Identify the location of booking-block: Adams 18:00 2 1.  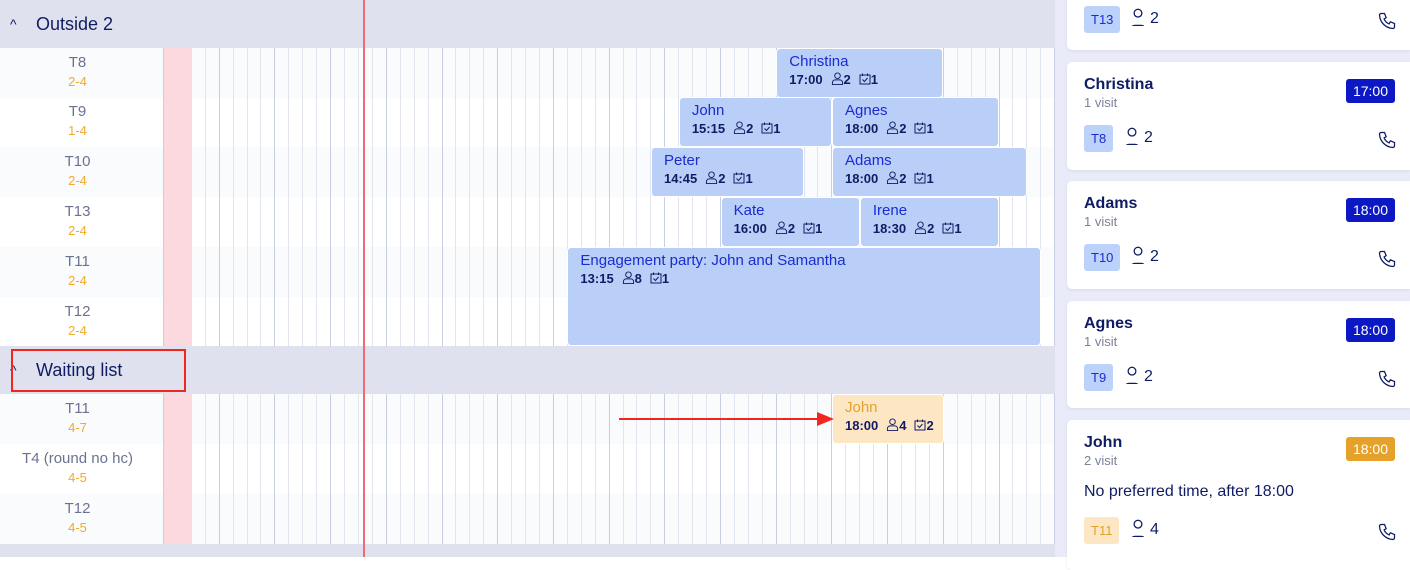
(929, 172).